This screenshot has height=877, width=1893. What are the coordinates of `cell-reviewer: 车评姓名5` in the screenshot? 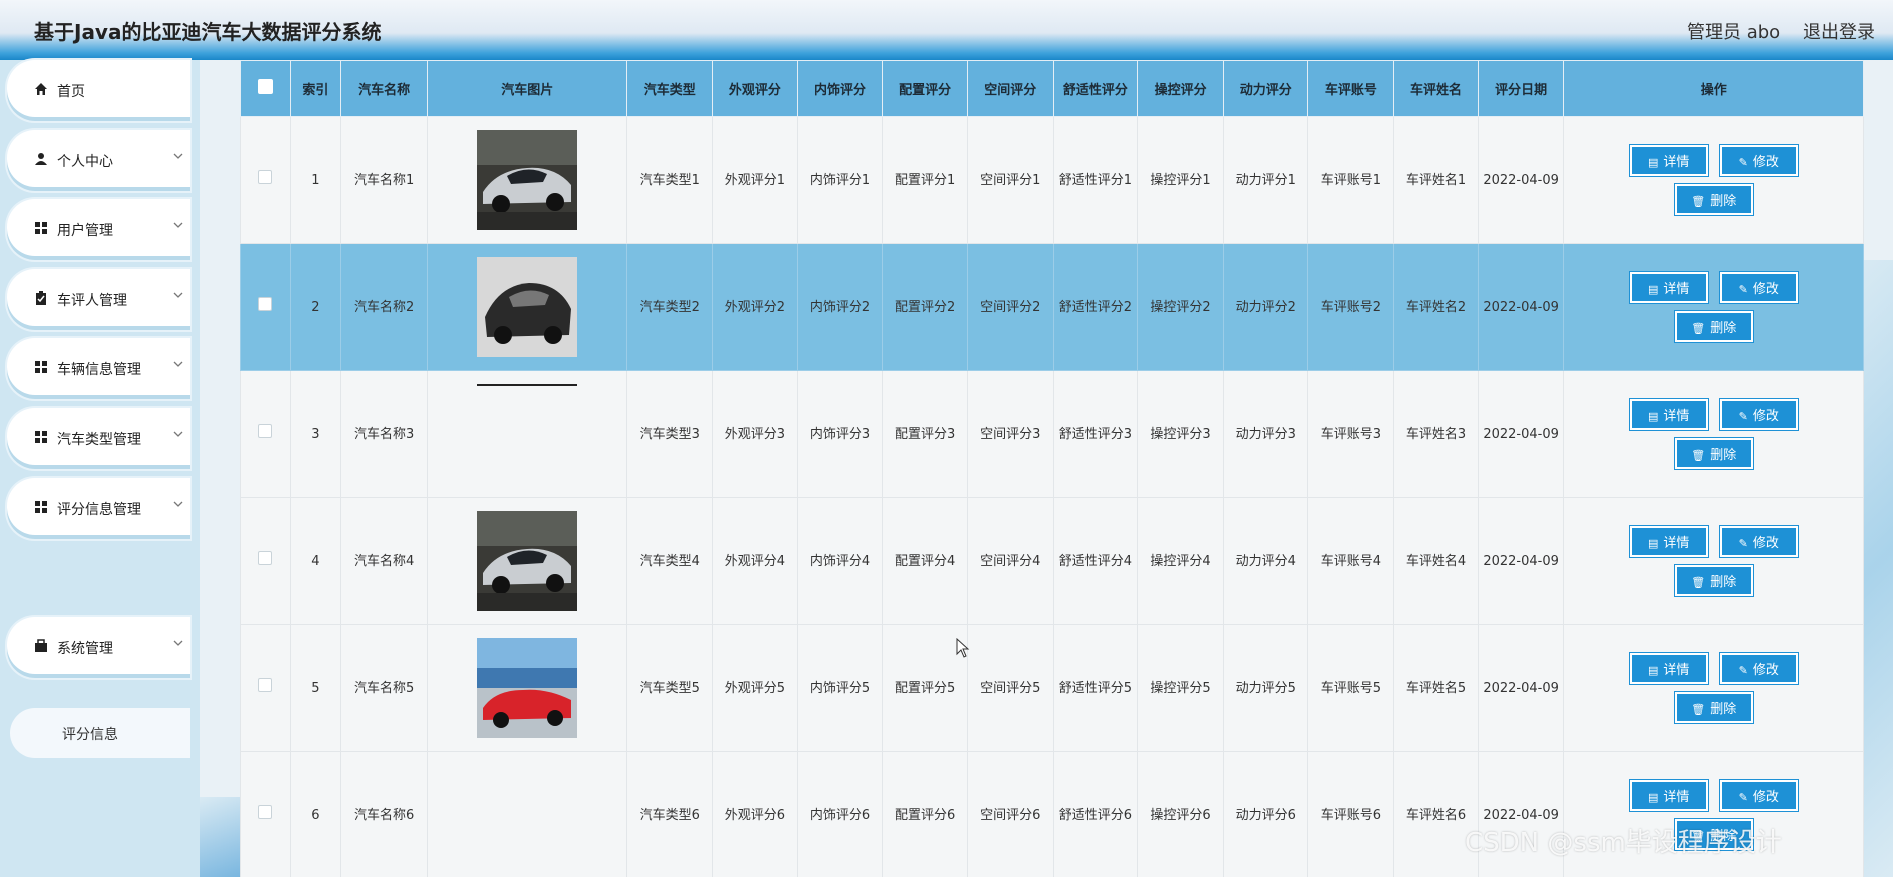 It's located at (1436, 688).